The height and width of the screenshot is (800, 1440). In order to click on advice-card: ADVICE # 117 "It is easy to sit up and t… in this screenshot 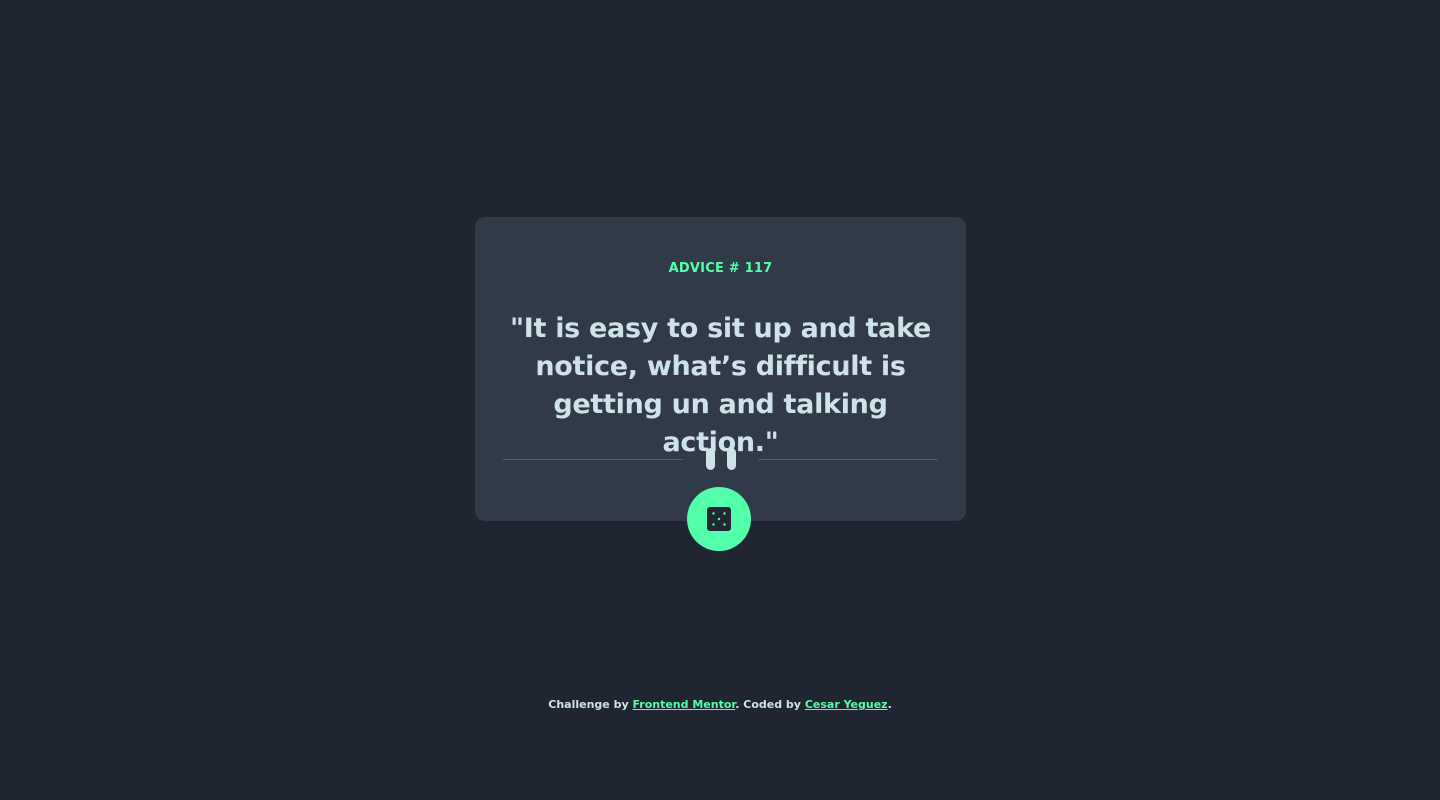, I will do `click(720, 369)`.